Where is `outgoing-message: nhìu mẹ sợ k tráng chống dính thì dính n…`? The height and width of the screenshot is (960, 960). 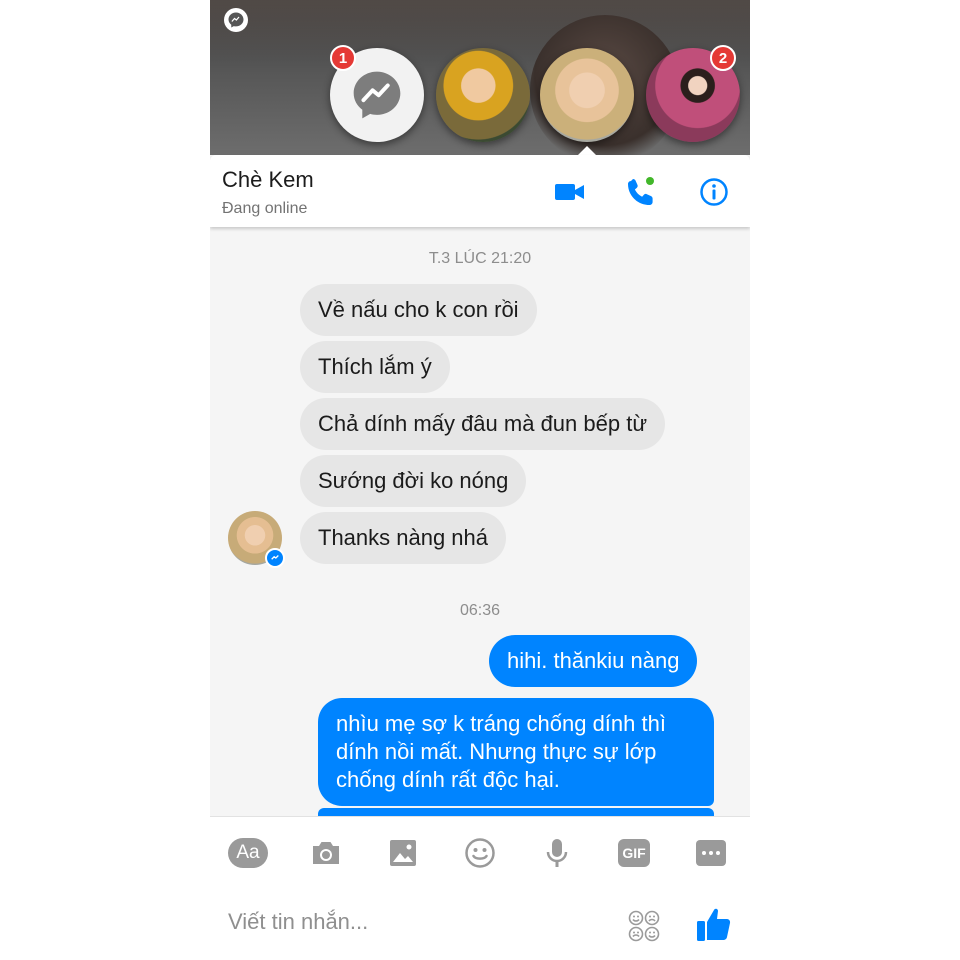 outgoing-message: nhìu mẹ sợ k tráng chống dính thì dính n… is located at coordinates (516, 752).